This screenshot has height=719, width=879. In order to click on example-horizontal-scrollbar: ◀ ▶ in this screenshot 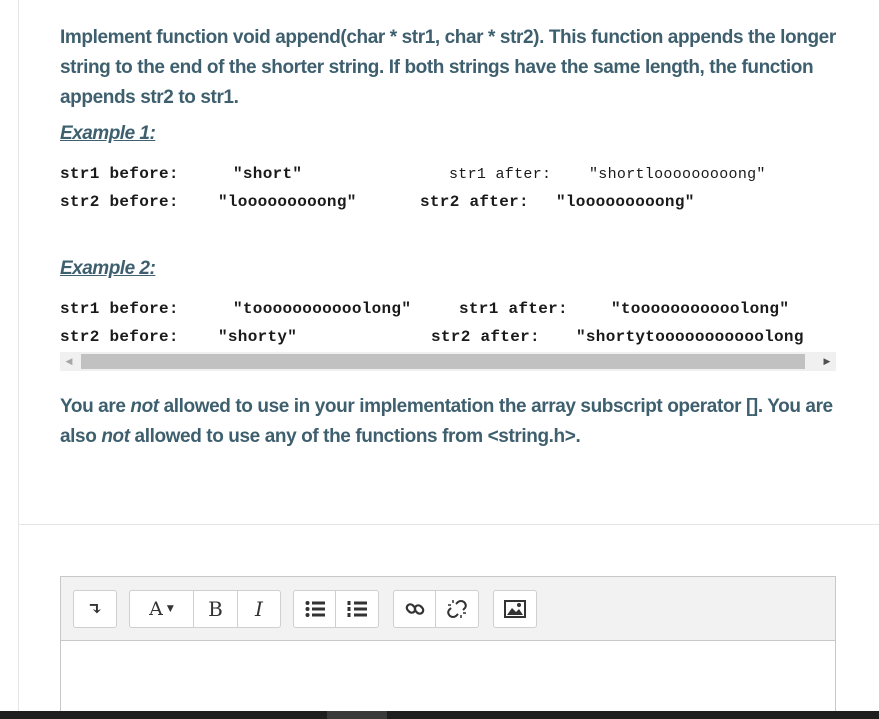, I will do `click(448, 361)`.